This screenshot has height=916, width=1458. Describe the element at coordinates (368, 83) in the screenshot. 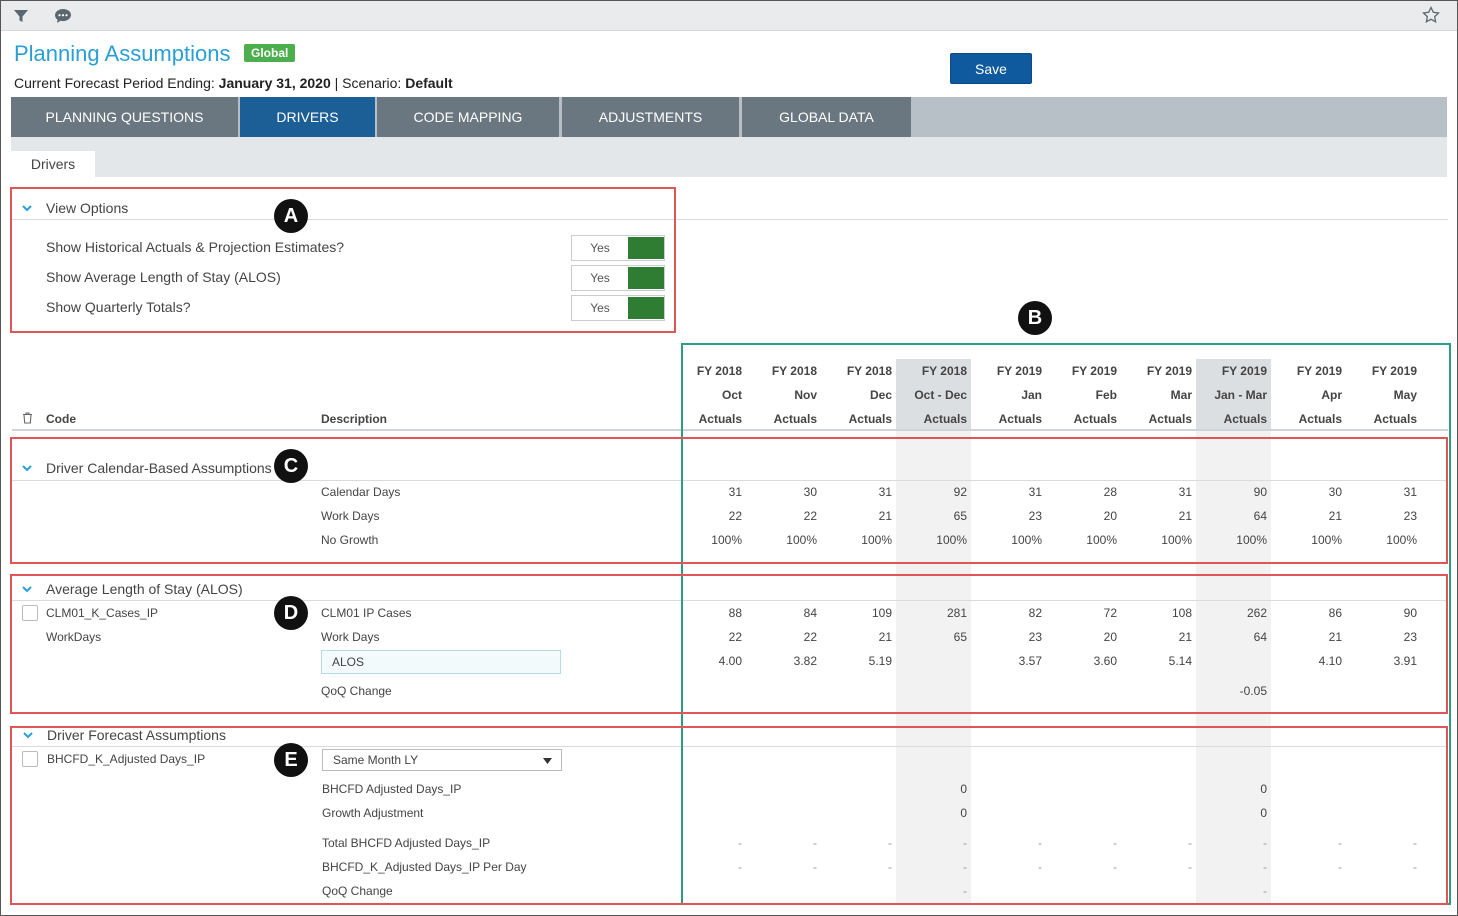

I see `scenario-label: | Scenario:` at that location.